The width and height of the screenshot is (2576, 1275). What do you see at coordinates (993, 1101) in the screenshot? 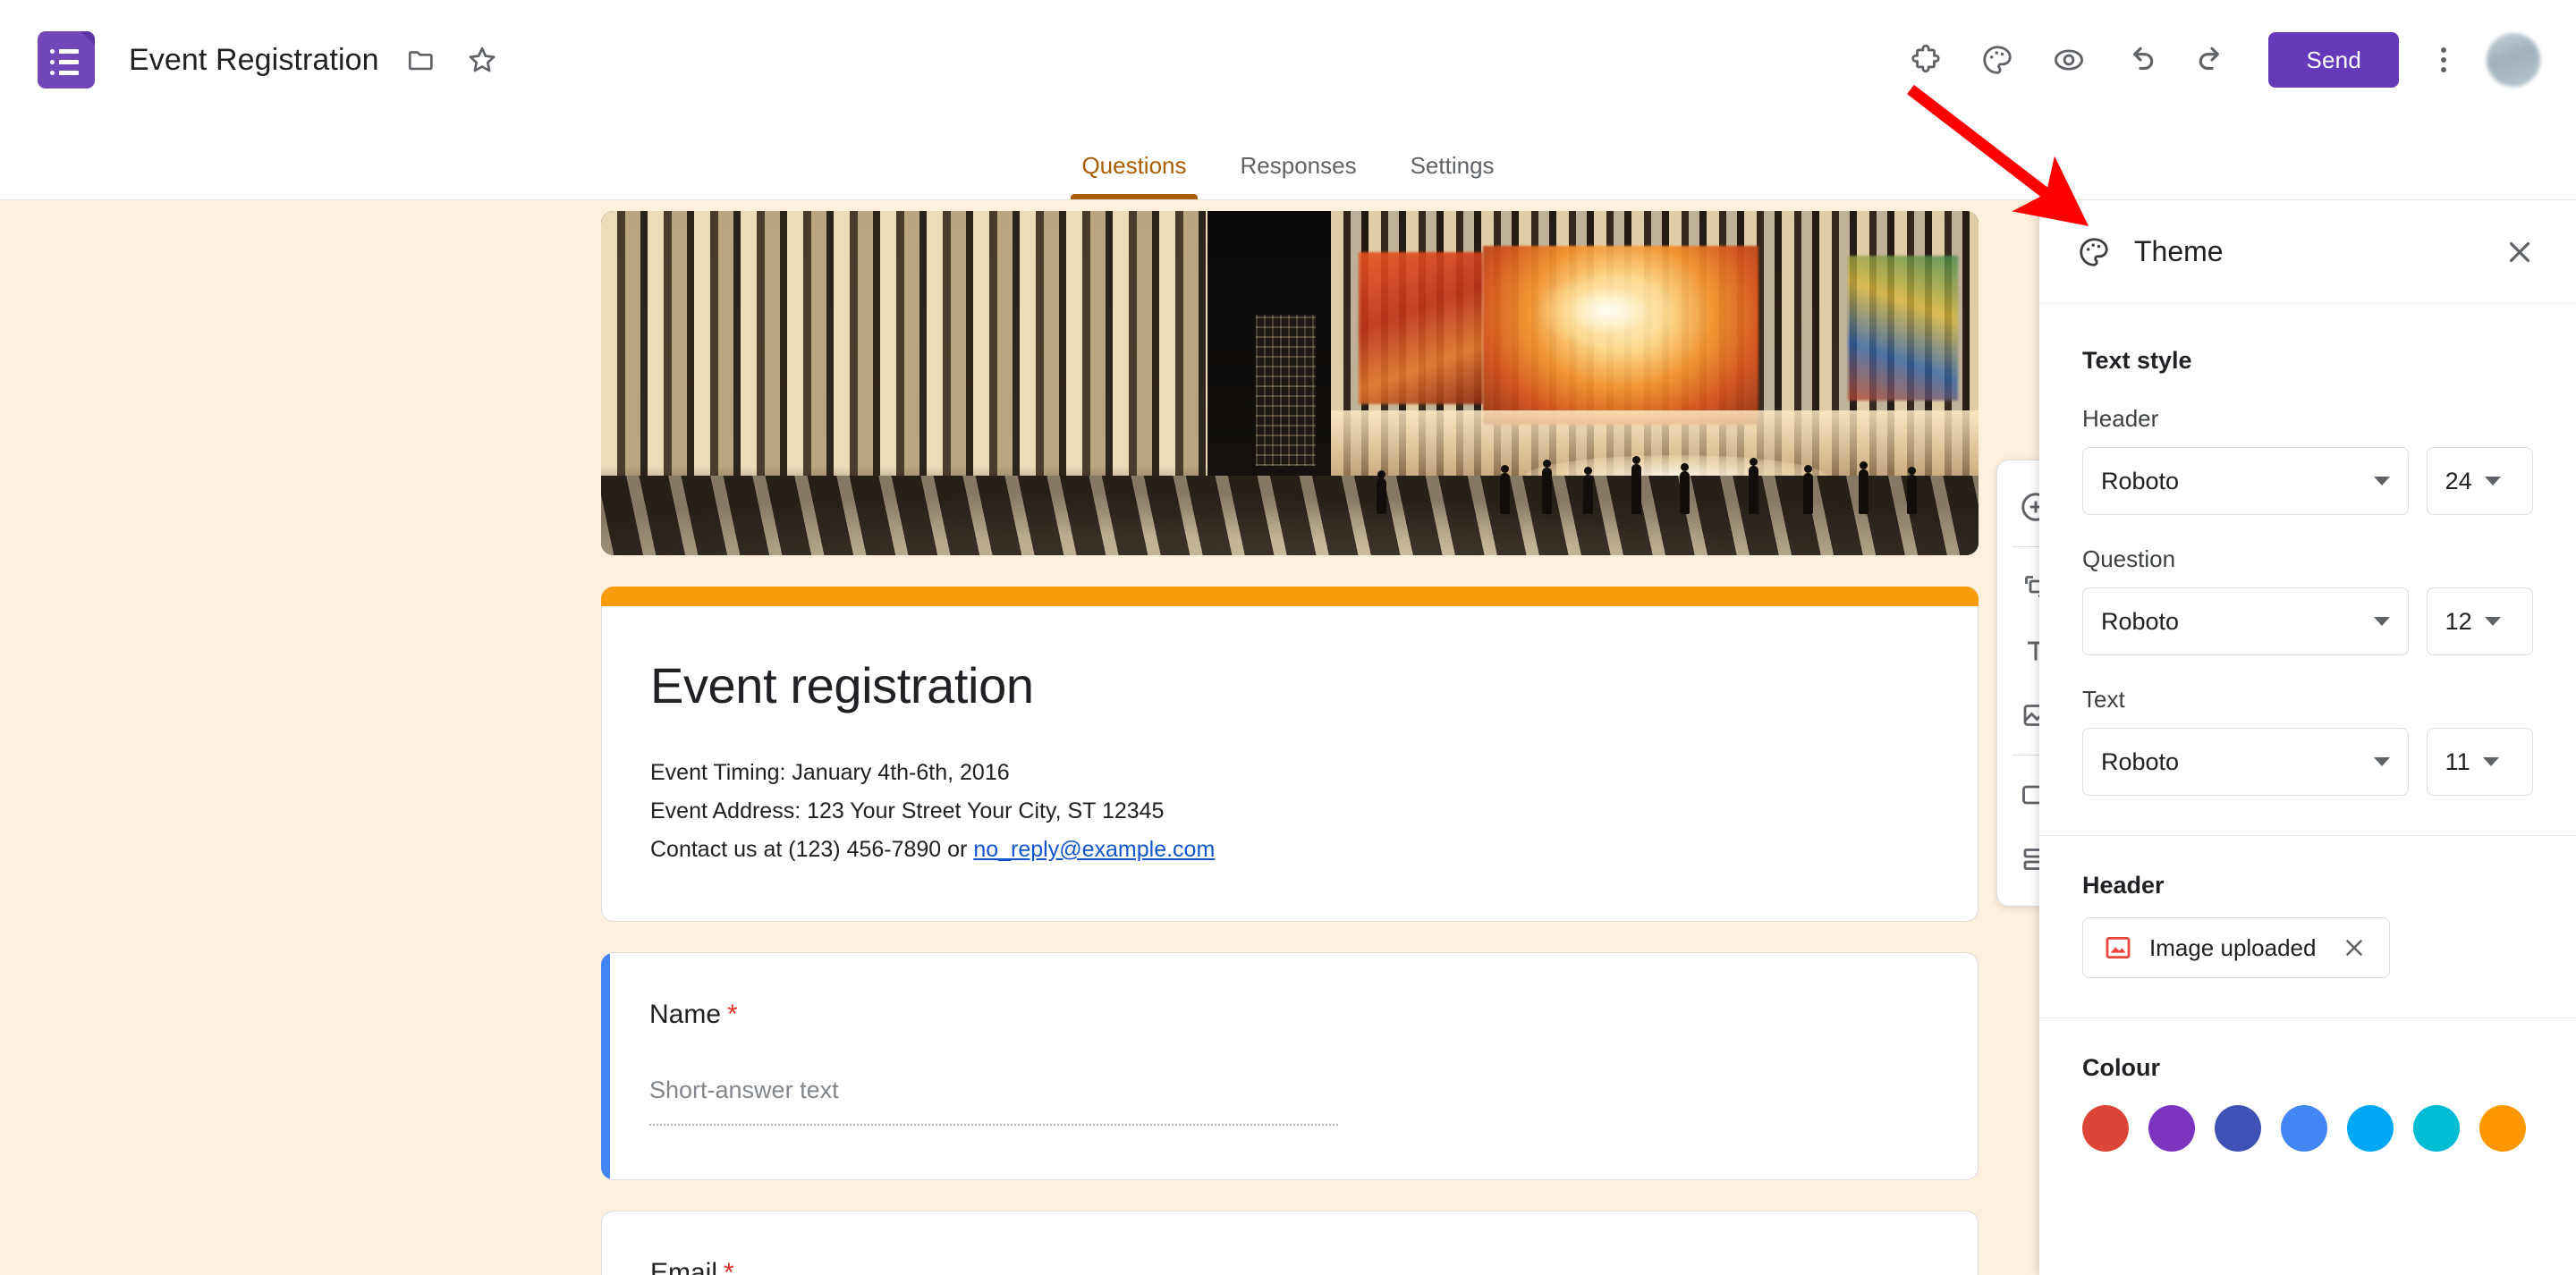
I see `short-answer-placeholder: Short-answer text` at bounding box center [993, 1101].